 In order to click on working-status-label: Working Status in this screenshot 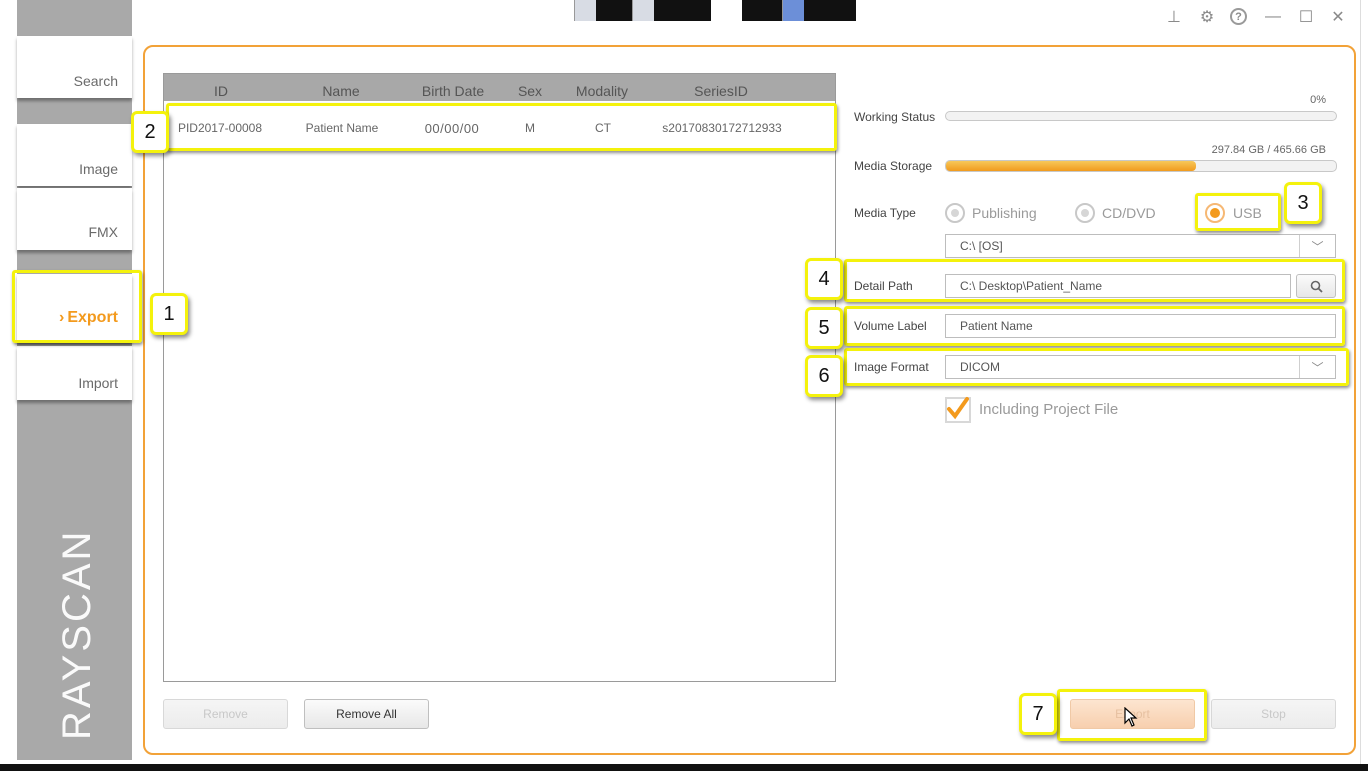, I will do `click(895, 117)`.